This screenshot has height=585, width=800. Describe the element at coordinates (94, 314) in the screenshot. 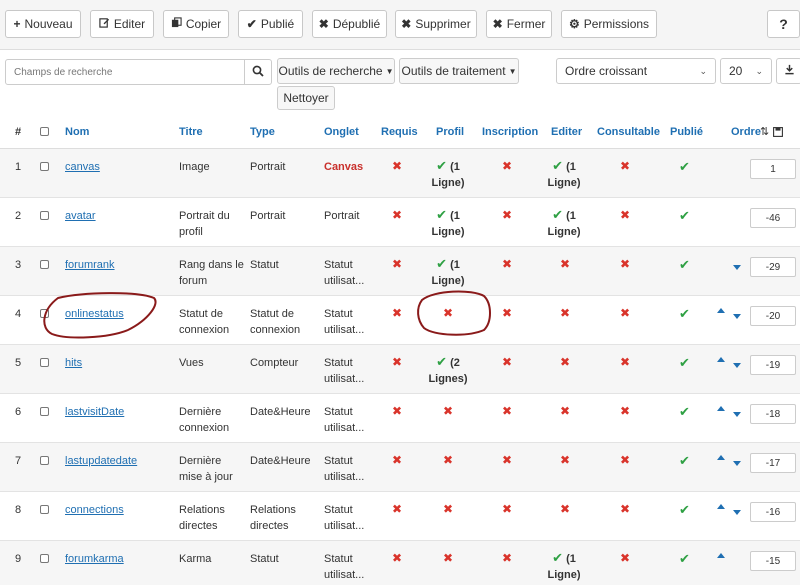

I see `field-name-link: onlinestatus` at that location.